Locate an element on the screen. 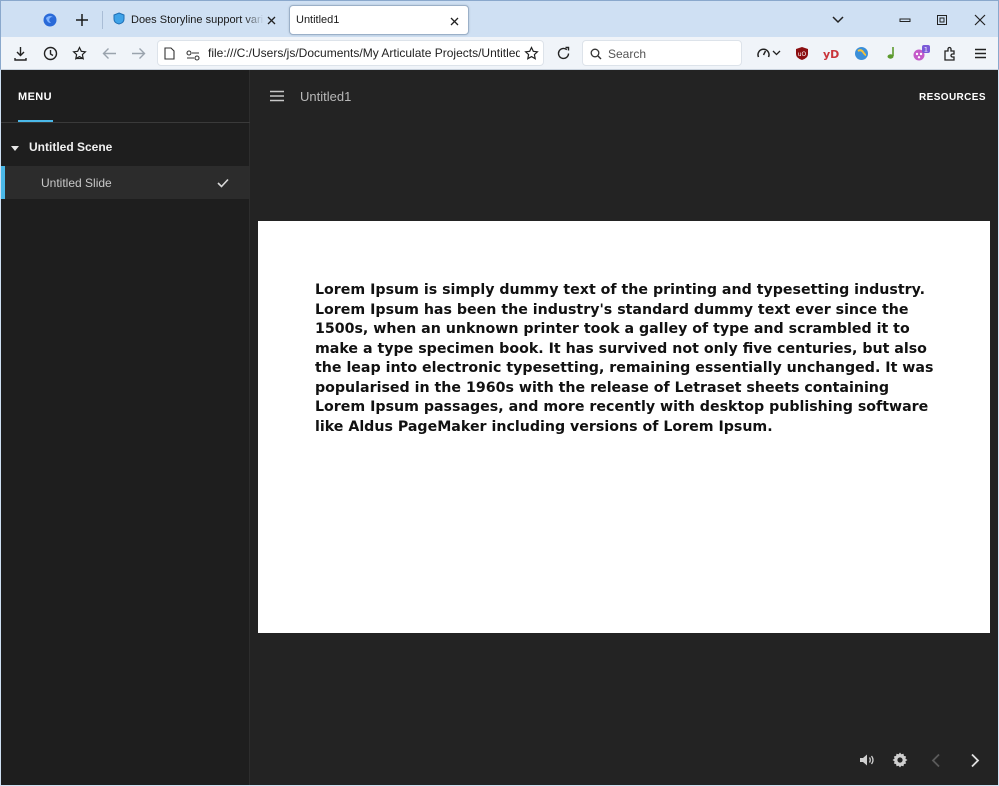 The width and height of the screenshot is (999, 786). yomitan-icon: yD is located at coordinates (832, 53).